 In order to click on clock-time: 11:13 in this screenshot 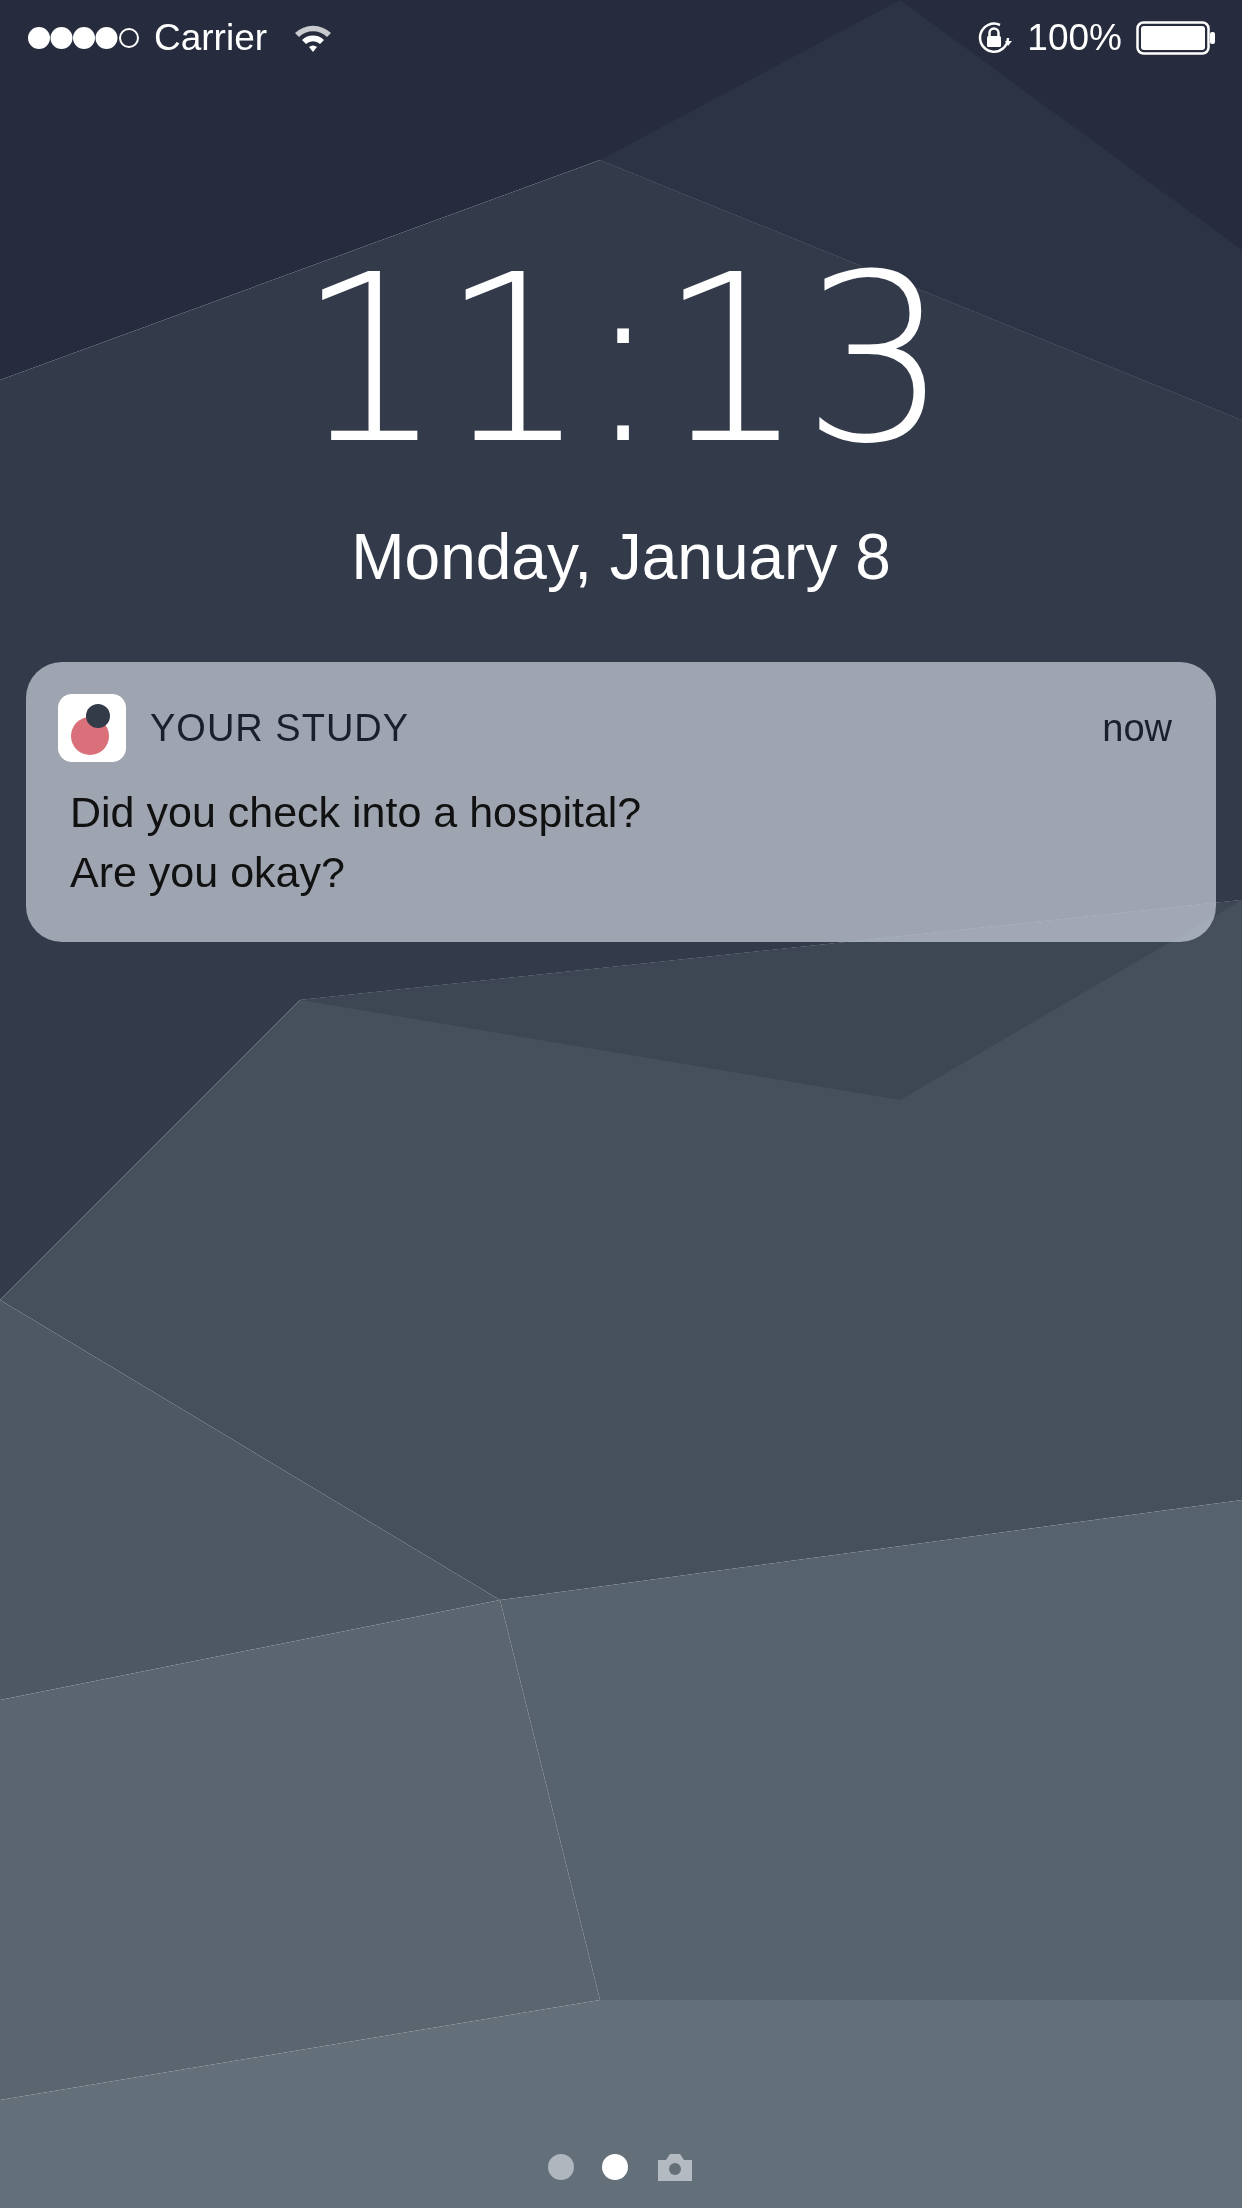, I will do `click(621, 360)`.